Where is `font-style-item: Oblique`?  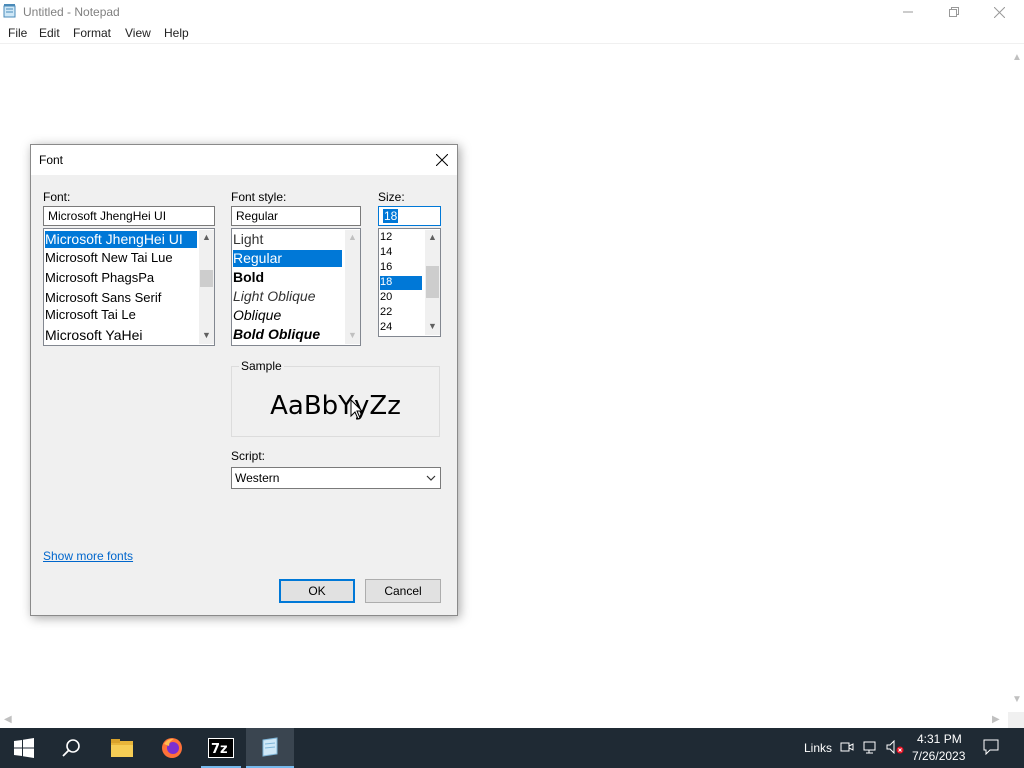 font-style-item: Oblique is located at coordinates (257, 315).